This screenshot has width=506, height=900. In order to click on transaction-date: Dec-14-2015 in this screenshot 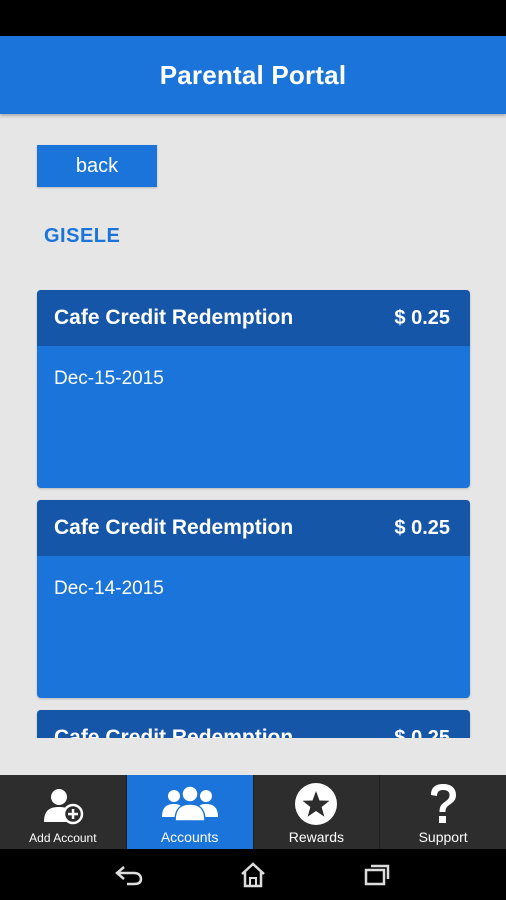, I will do `click(109, 588)`.